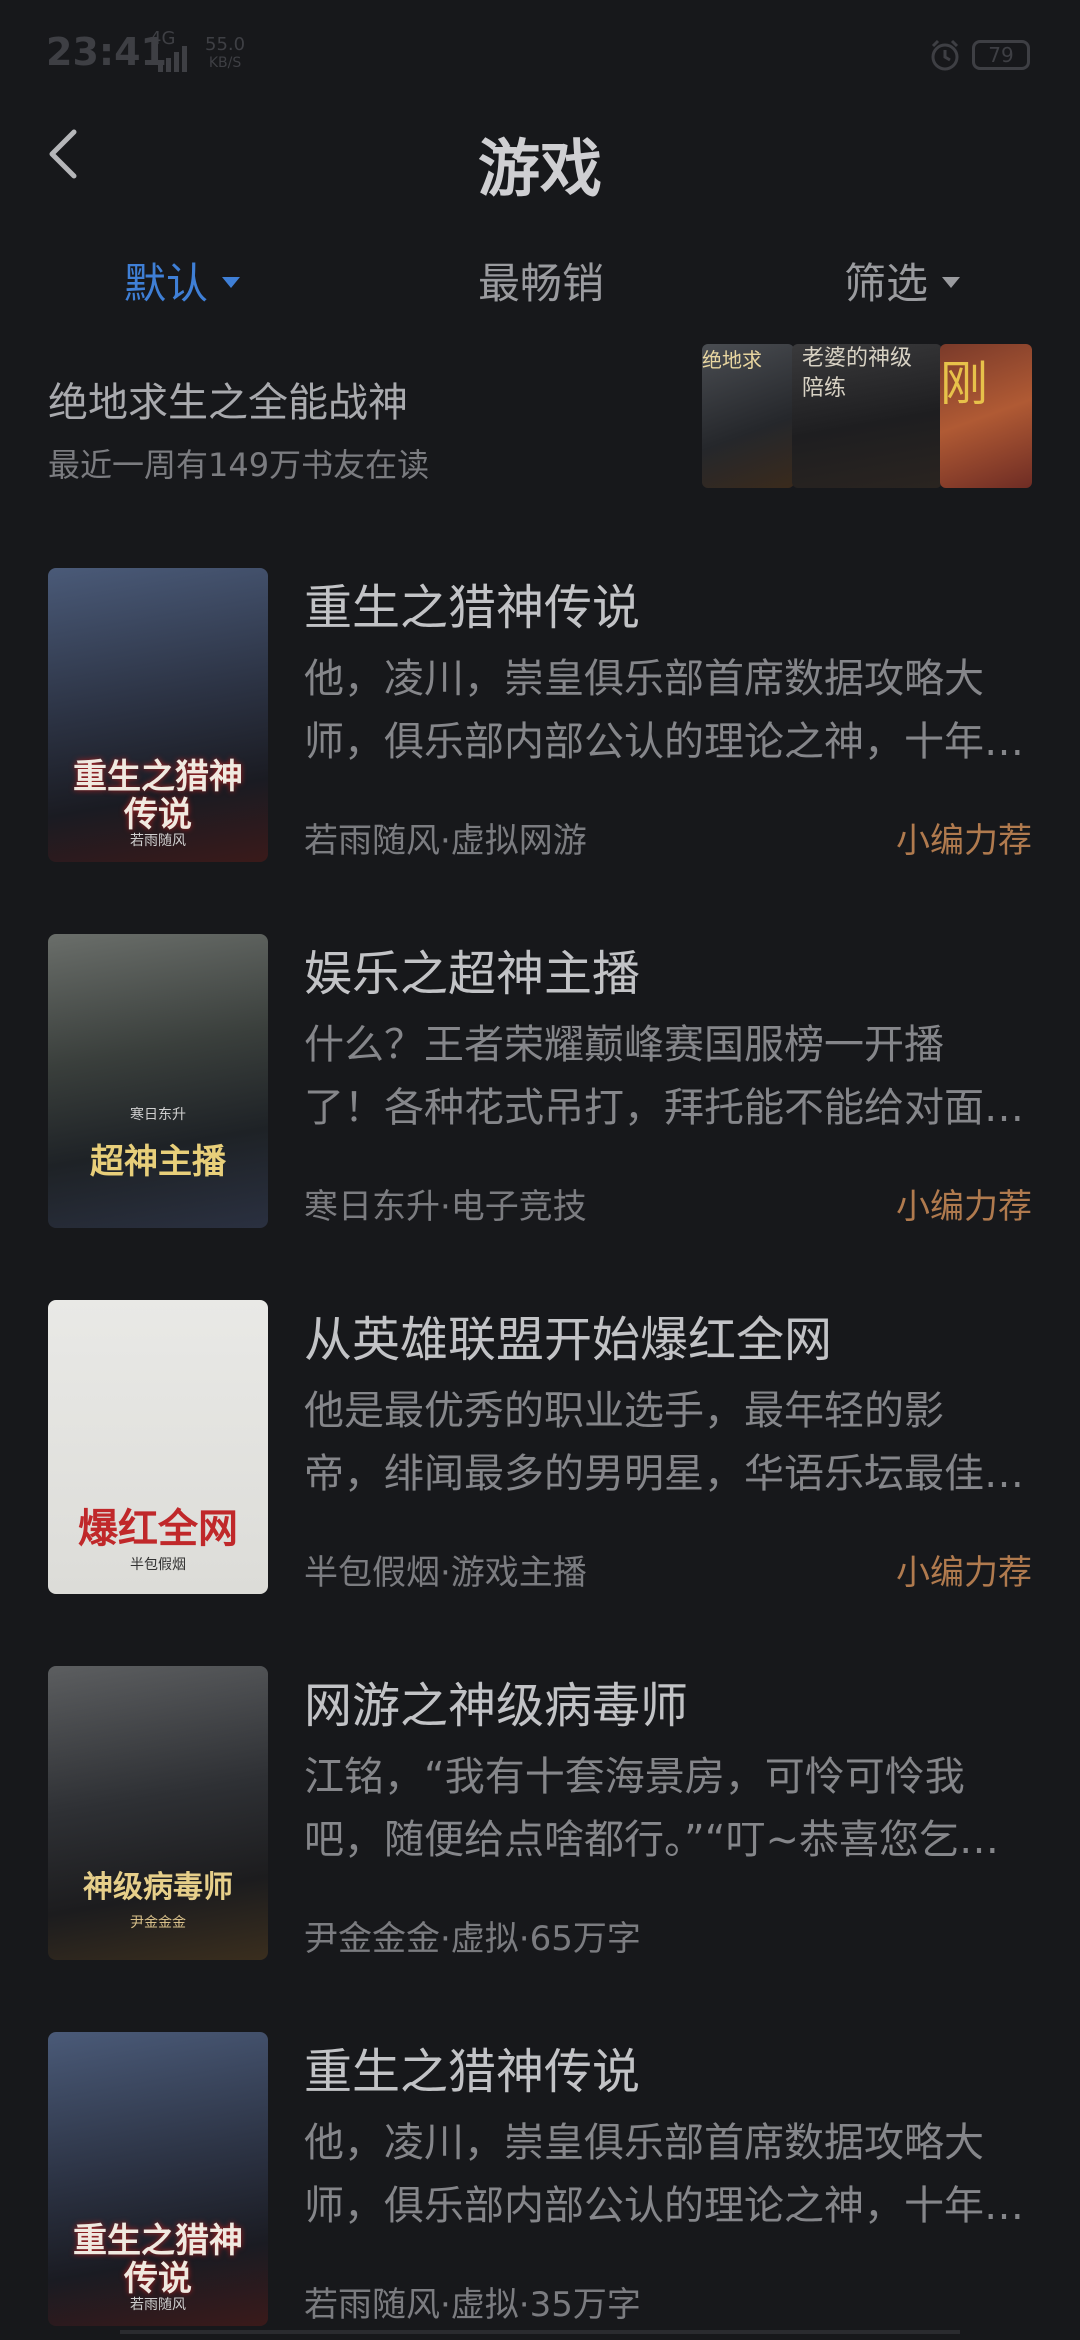 This screenshot has width=1080, height=2340. Describe the element at coordinates (239, 465) in the screenshot. I see `featured-subtitle: 最近一周有149万书友在读` at that location.